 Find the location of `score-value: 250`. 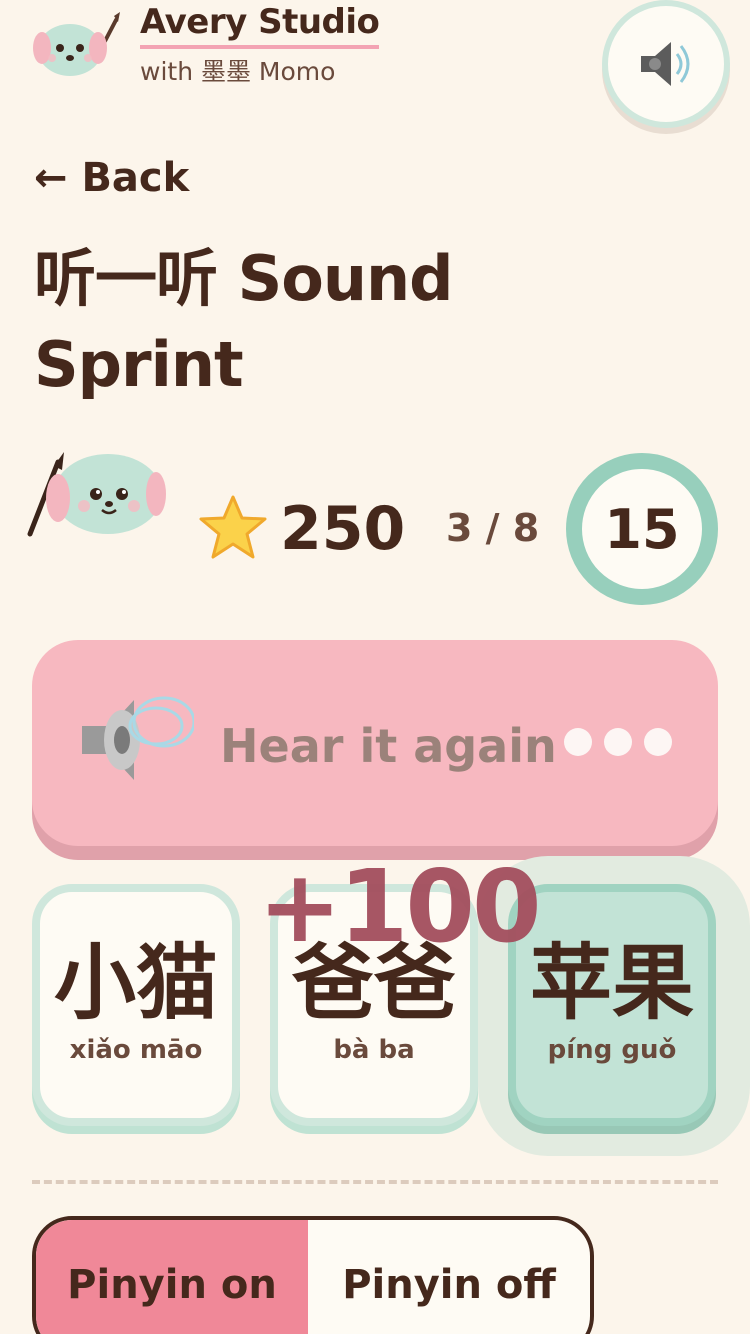

score-value: 250 is located at coordinates (343, 529).